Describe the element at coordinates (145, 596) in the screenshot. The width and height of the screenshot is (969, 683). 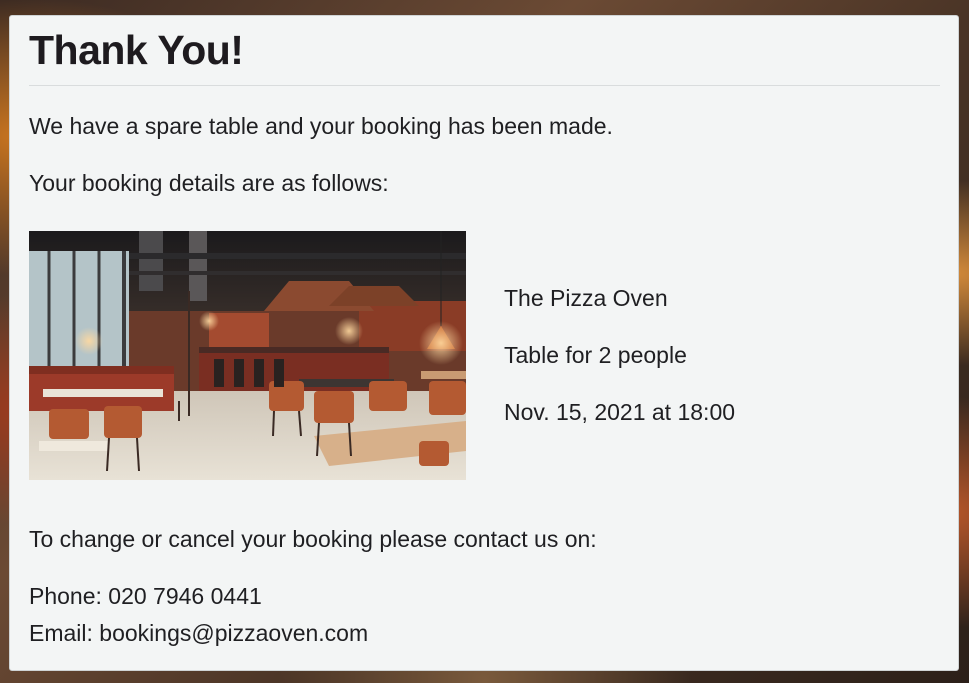
I see `contact-phone: Phone: 020 7946 0441` at that location.